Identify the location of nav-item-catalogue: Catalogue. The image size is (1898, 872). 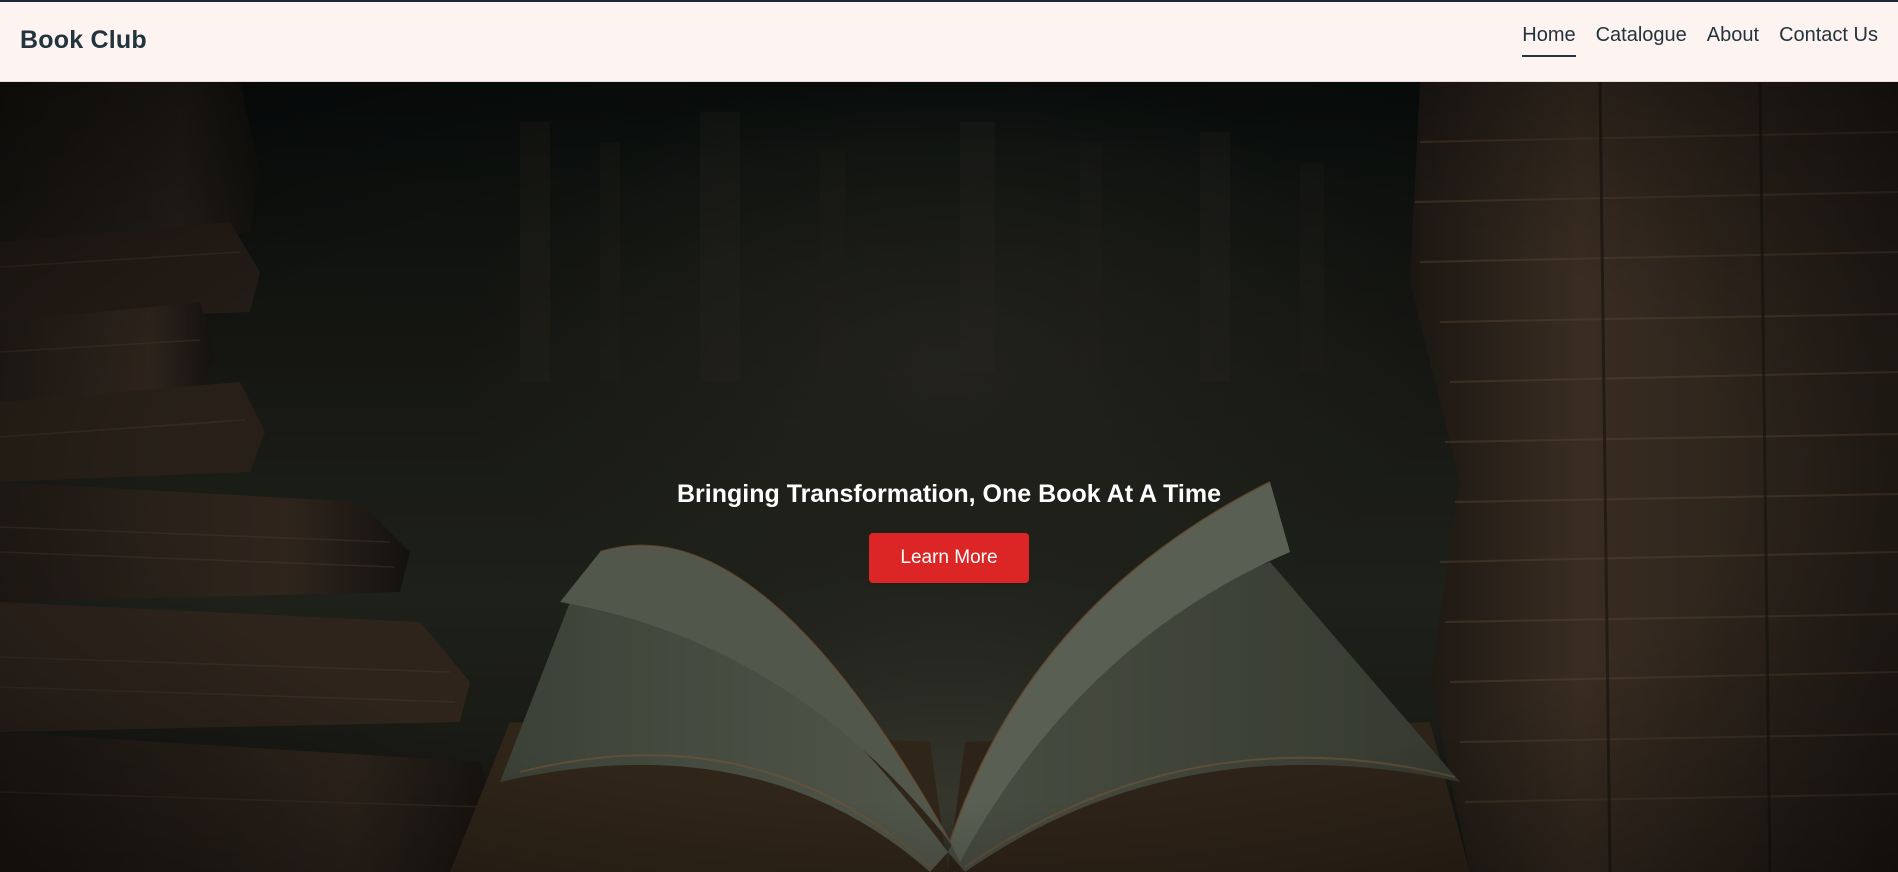
(1641, 40).